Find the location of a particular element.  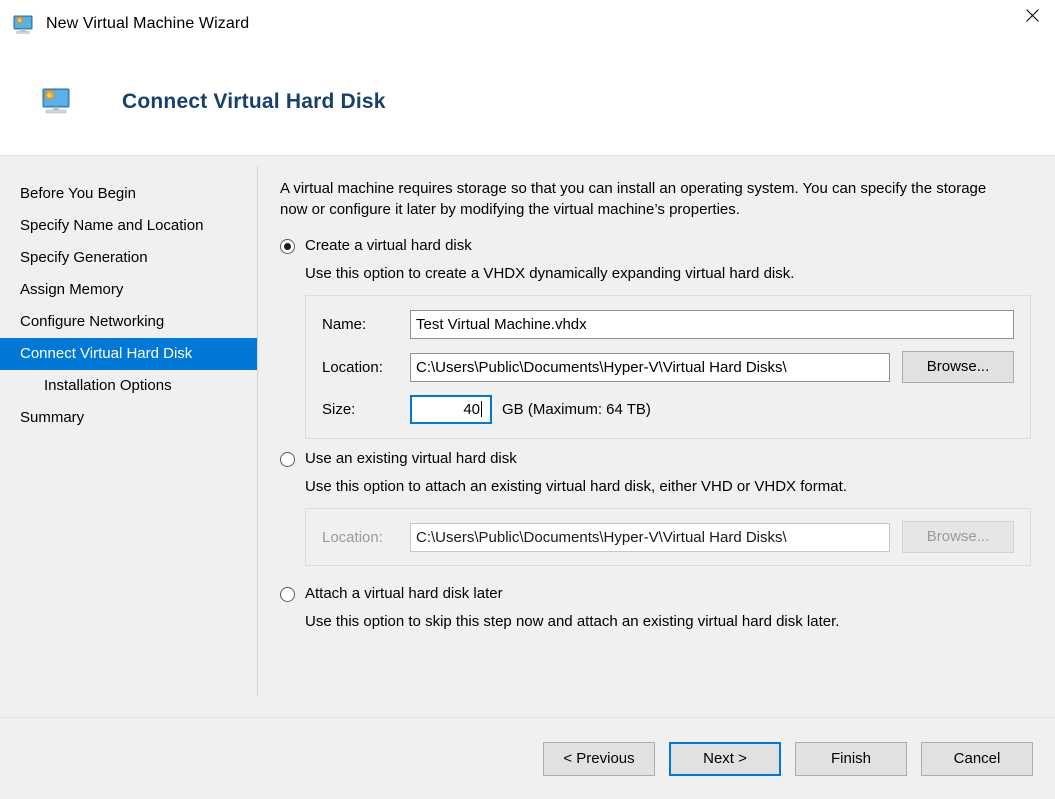

sidebar-item-connect-virtual-hard-disk: Connect Virtual Hard Disk is located at coordinates (129, 354).